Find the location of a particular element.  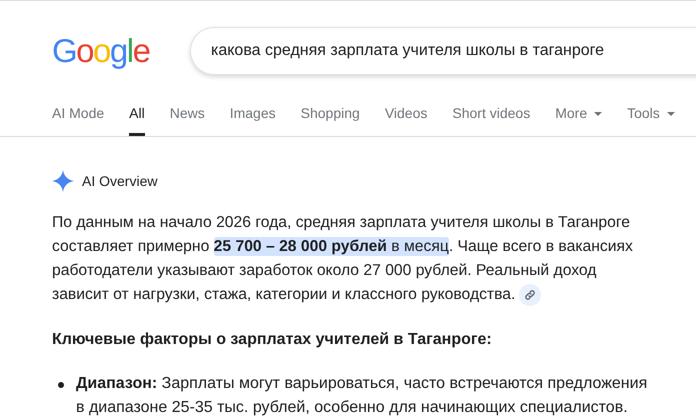

search-tab: Shopping is located at coordinates (330, 118).